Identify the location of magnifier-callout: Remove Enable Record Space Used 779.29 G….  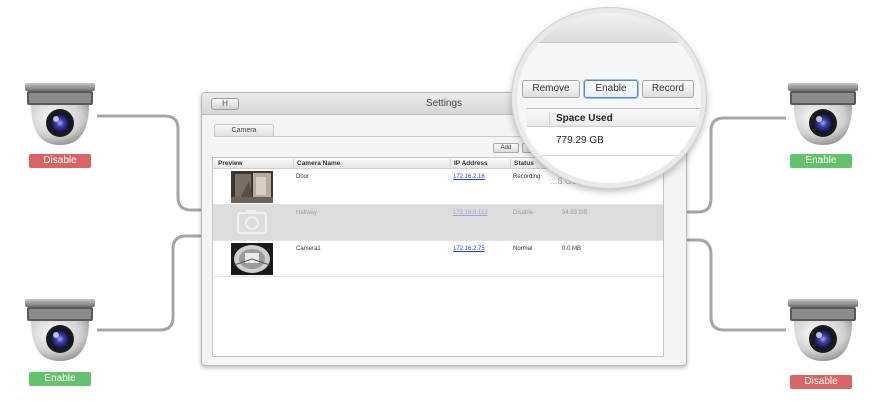
(609, 98).